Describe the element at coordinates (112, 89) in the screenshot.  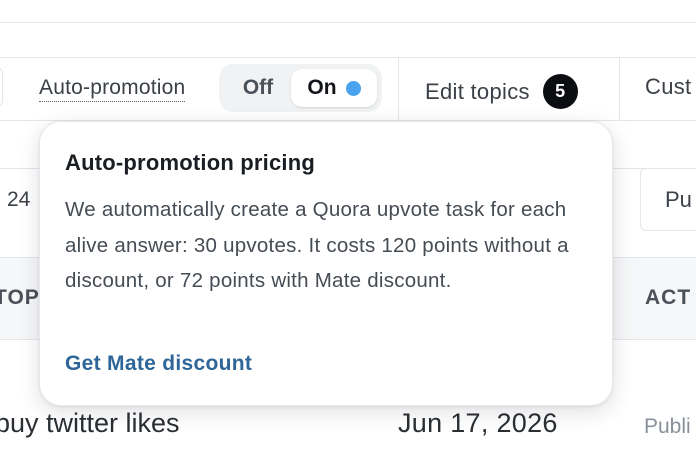
I see `autopromotion-label: Auto-promotion` at that location.